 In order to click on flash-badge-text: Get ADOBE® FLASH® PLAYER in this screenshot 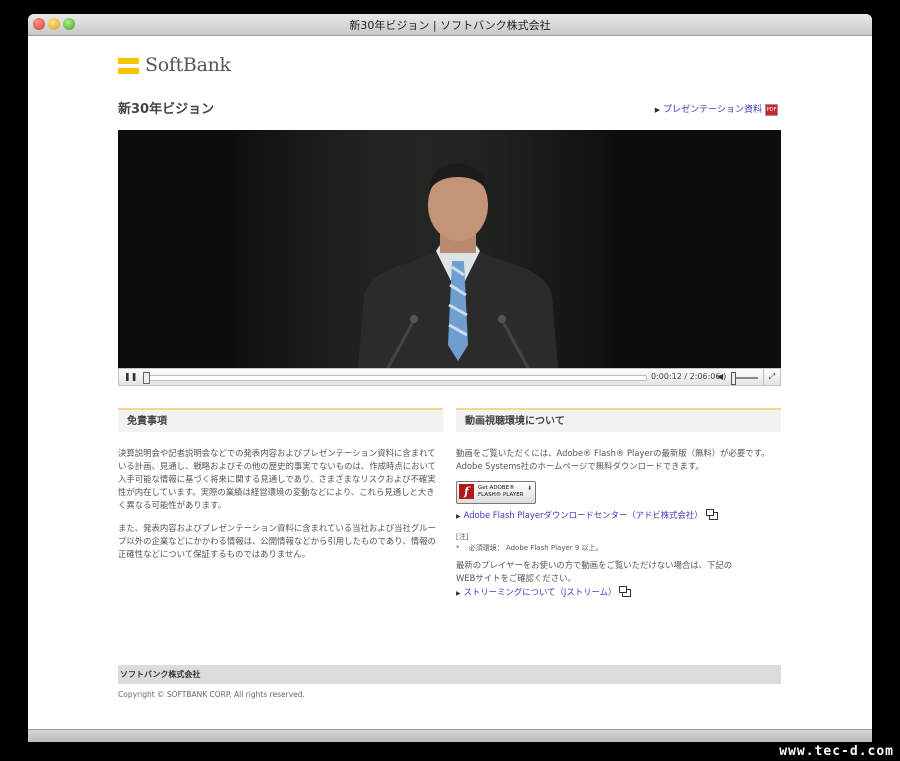, I will do `click(501, 492)`.